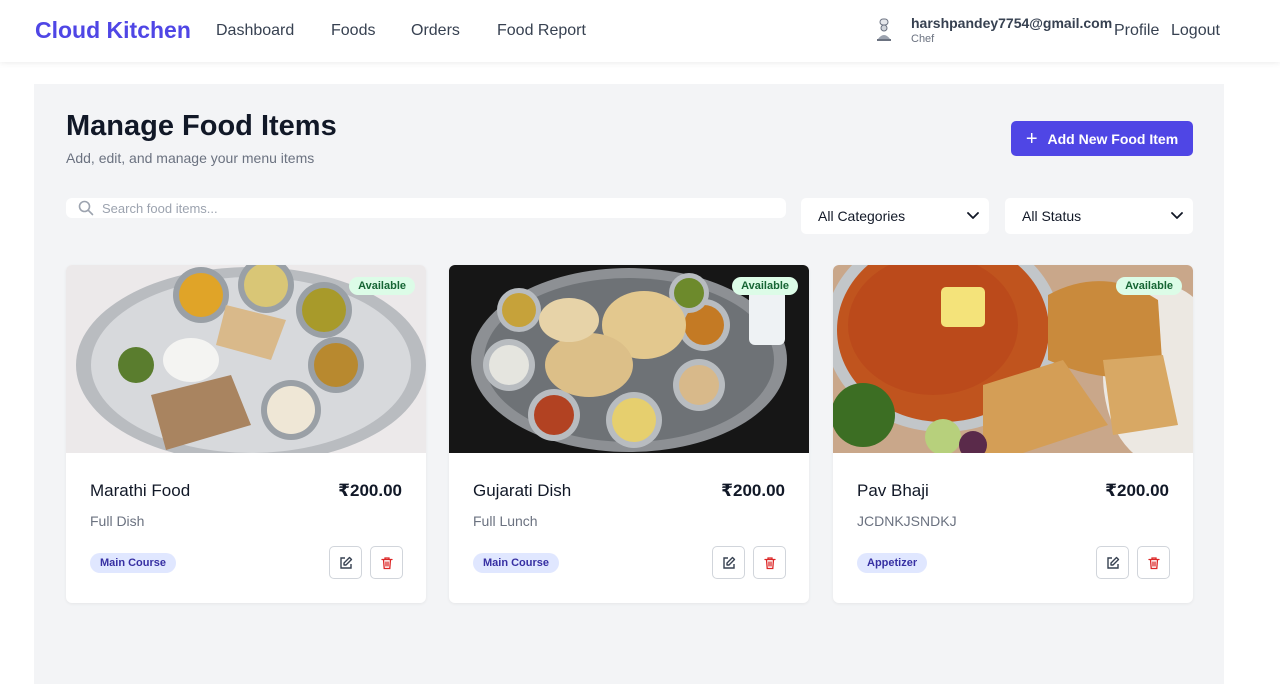  What do you see at coordinates (1052, 216) in the screenshot?
I see `status-select-value: All Status` at bounding box center [1052, 216].